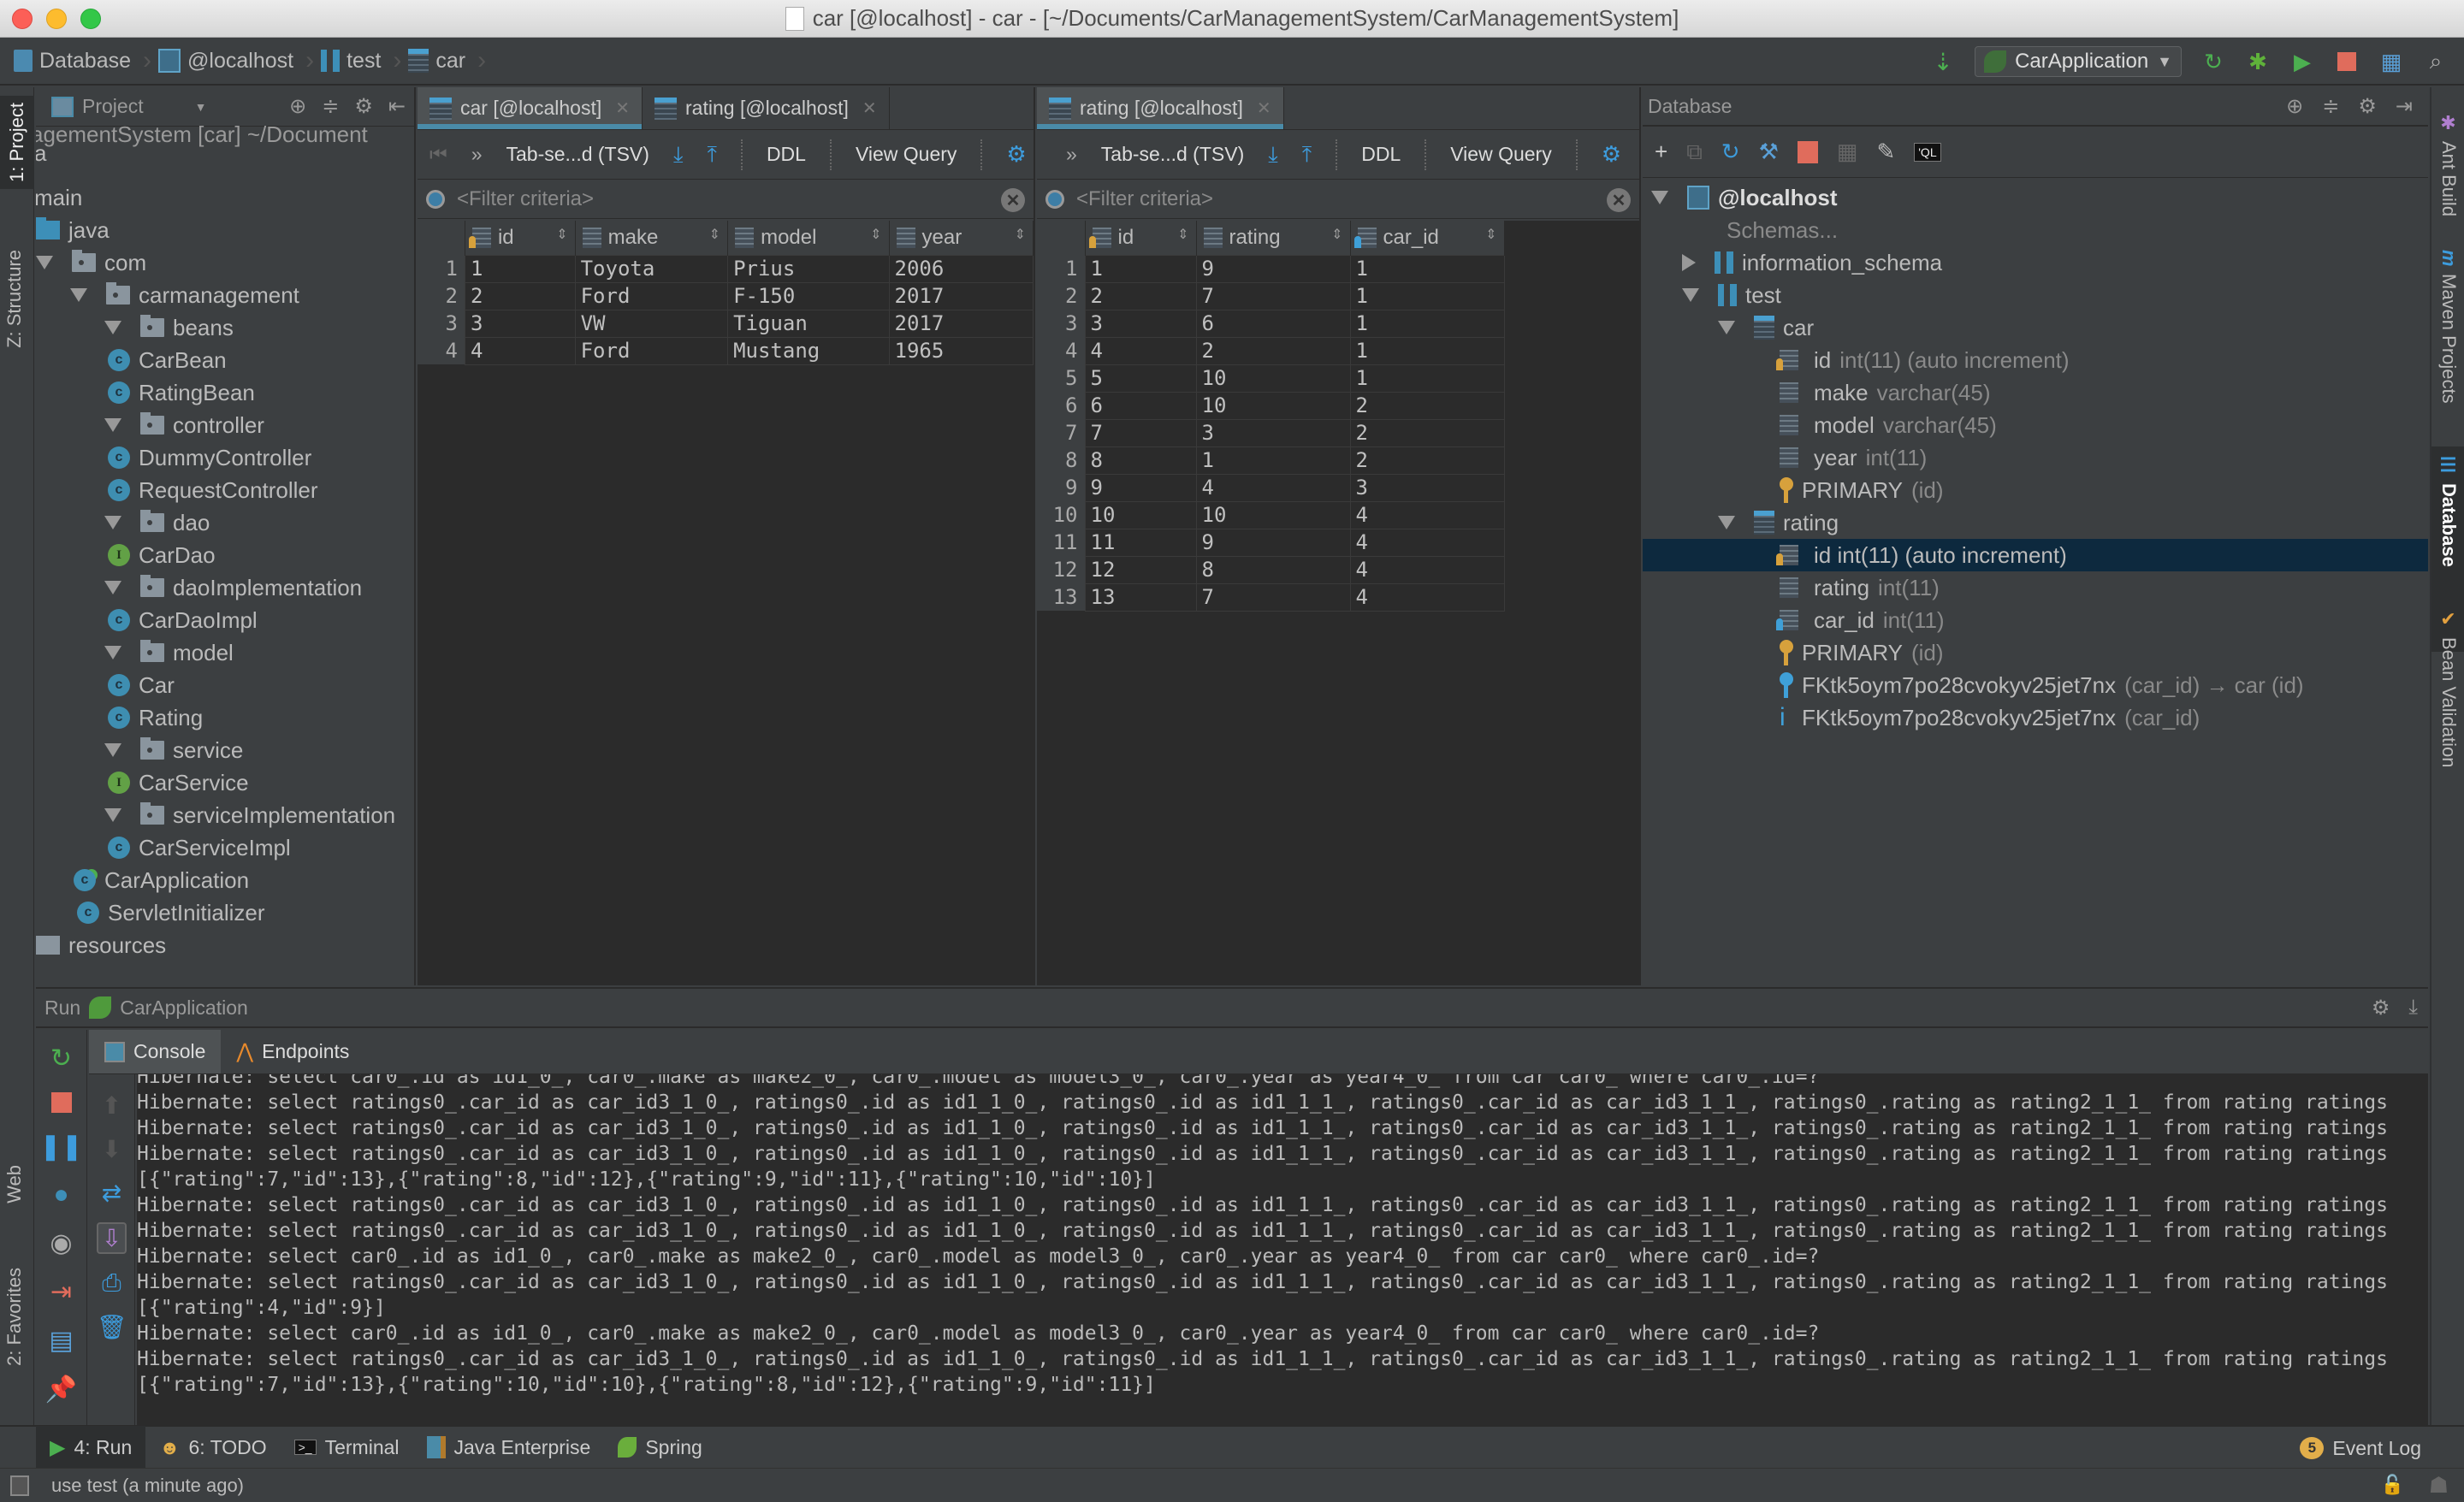  I want to click on close-icon: ✕, so click(869, 108).